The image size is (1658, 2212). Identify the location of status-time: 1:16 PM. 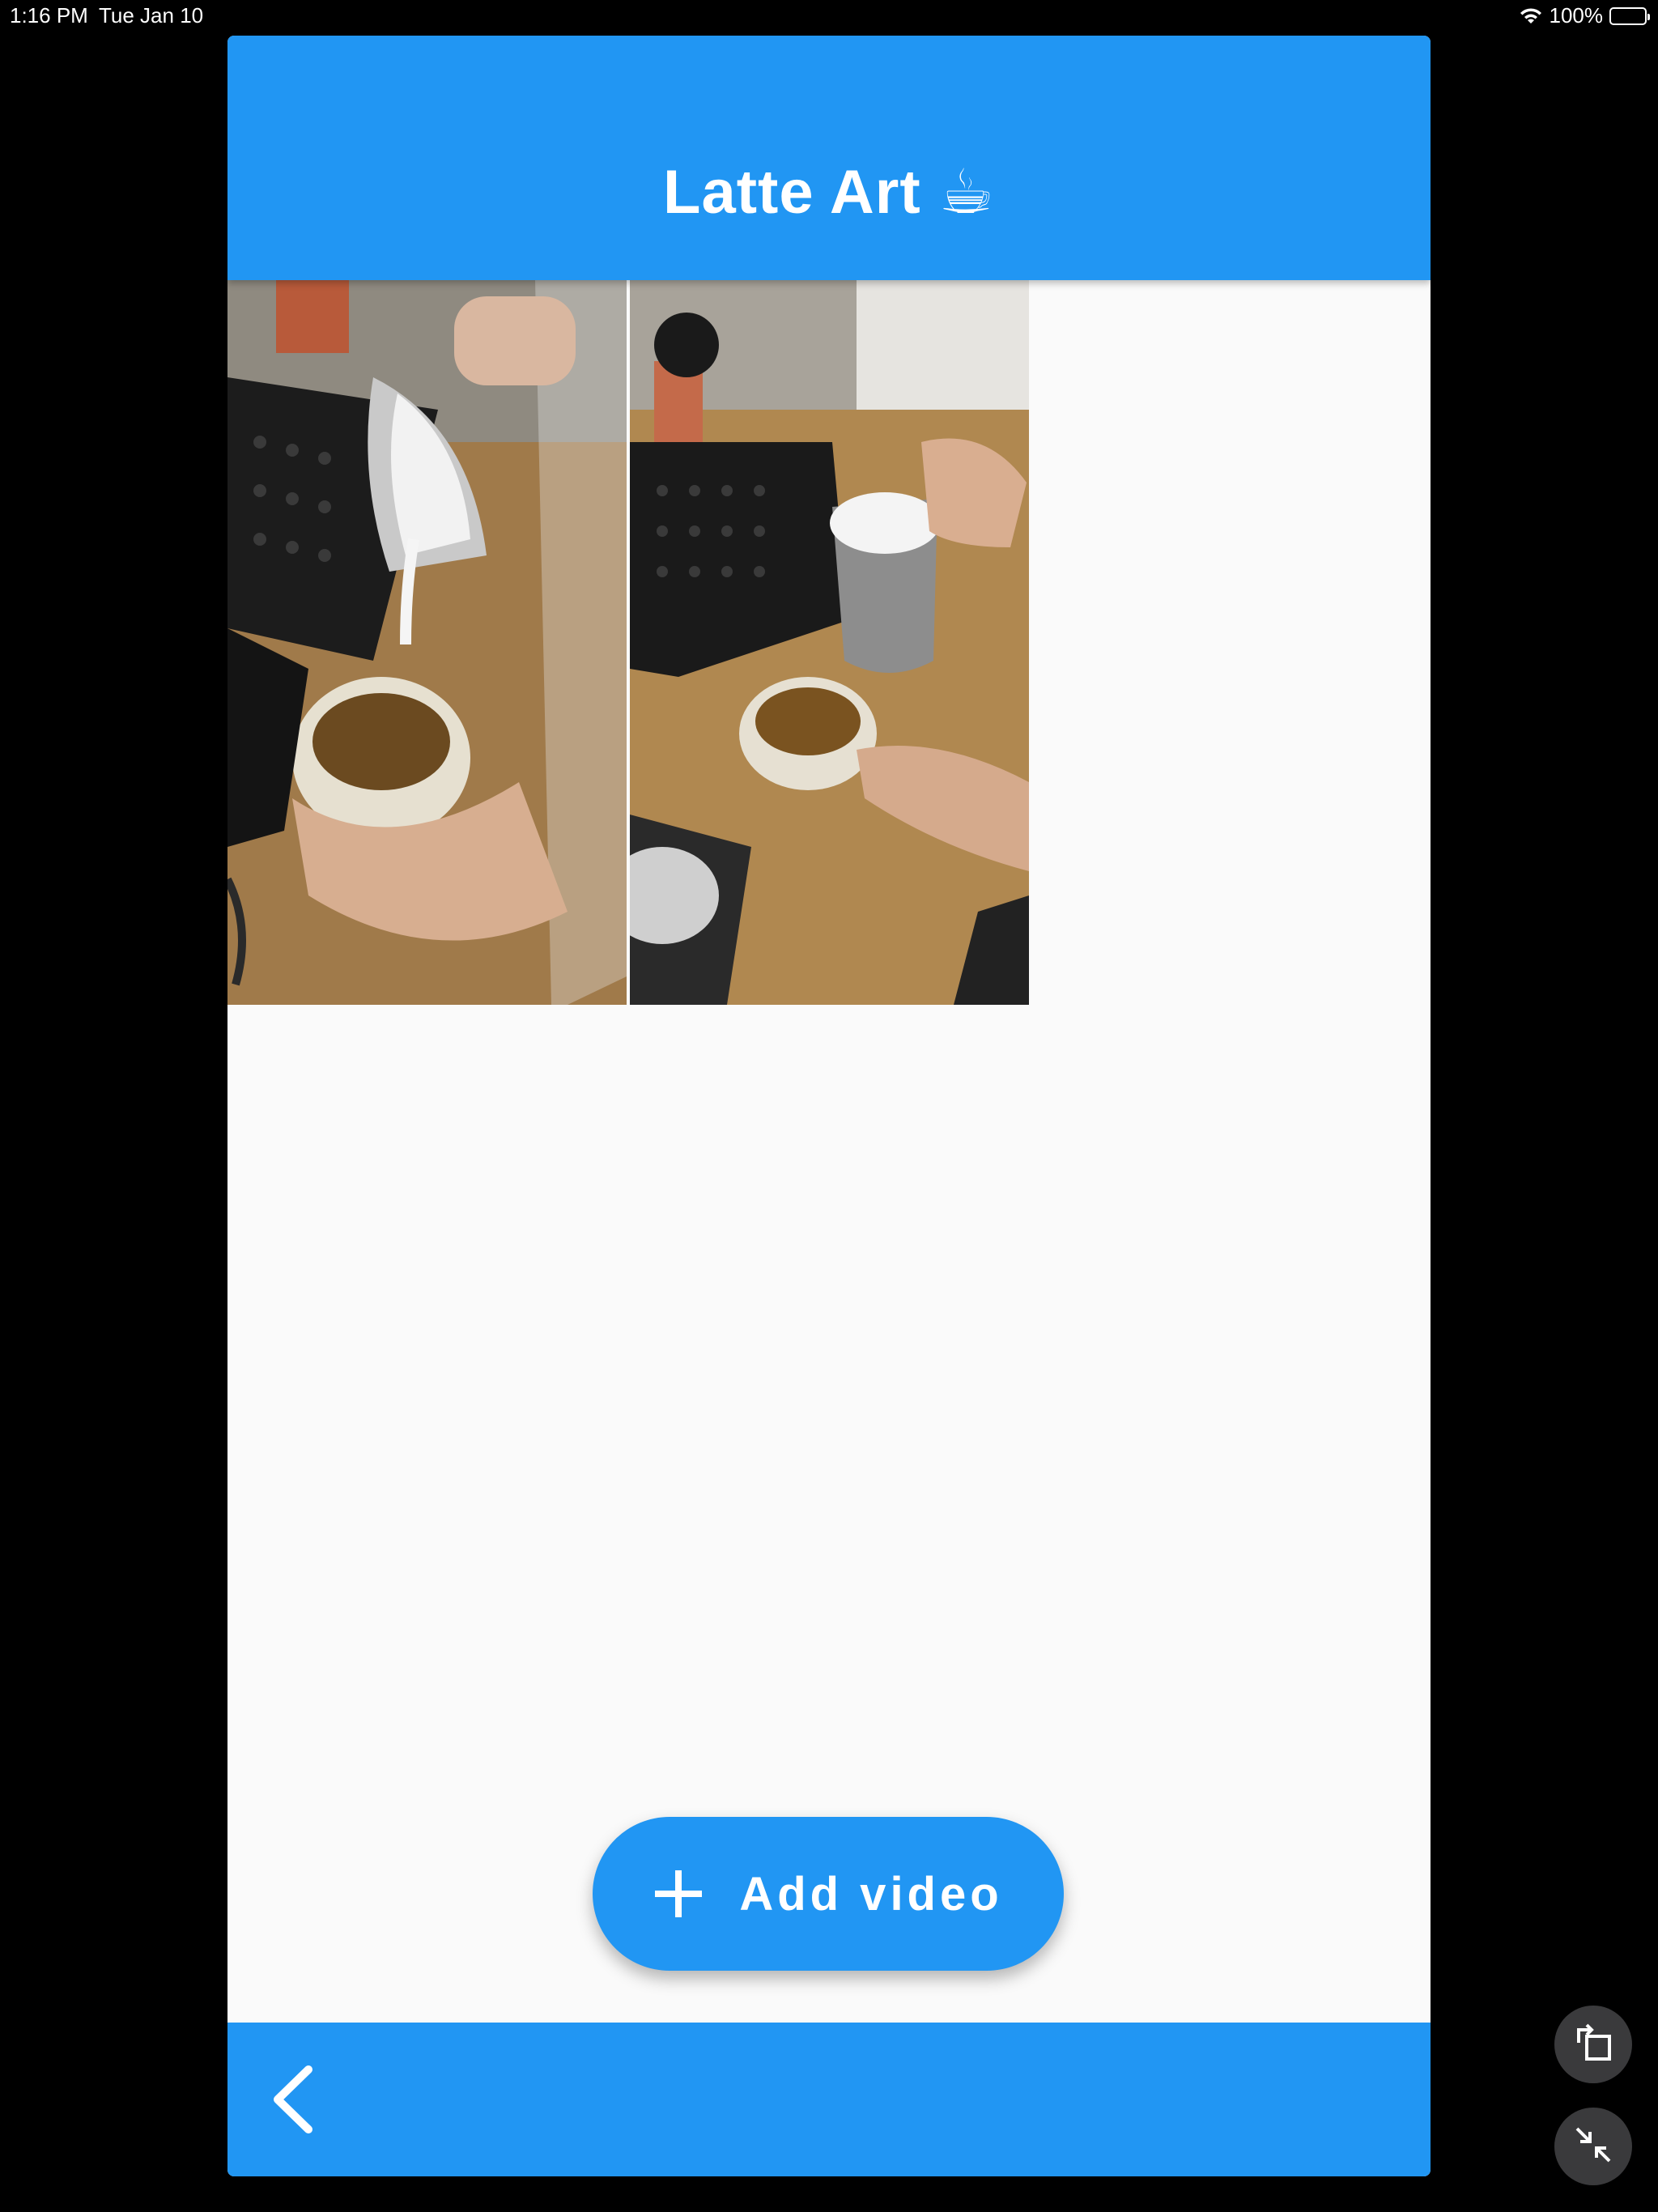
(49, 16).